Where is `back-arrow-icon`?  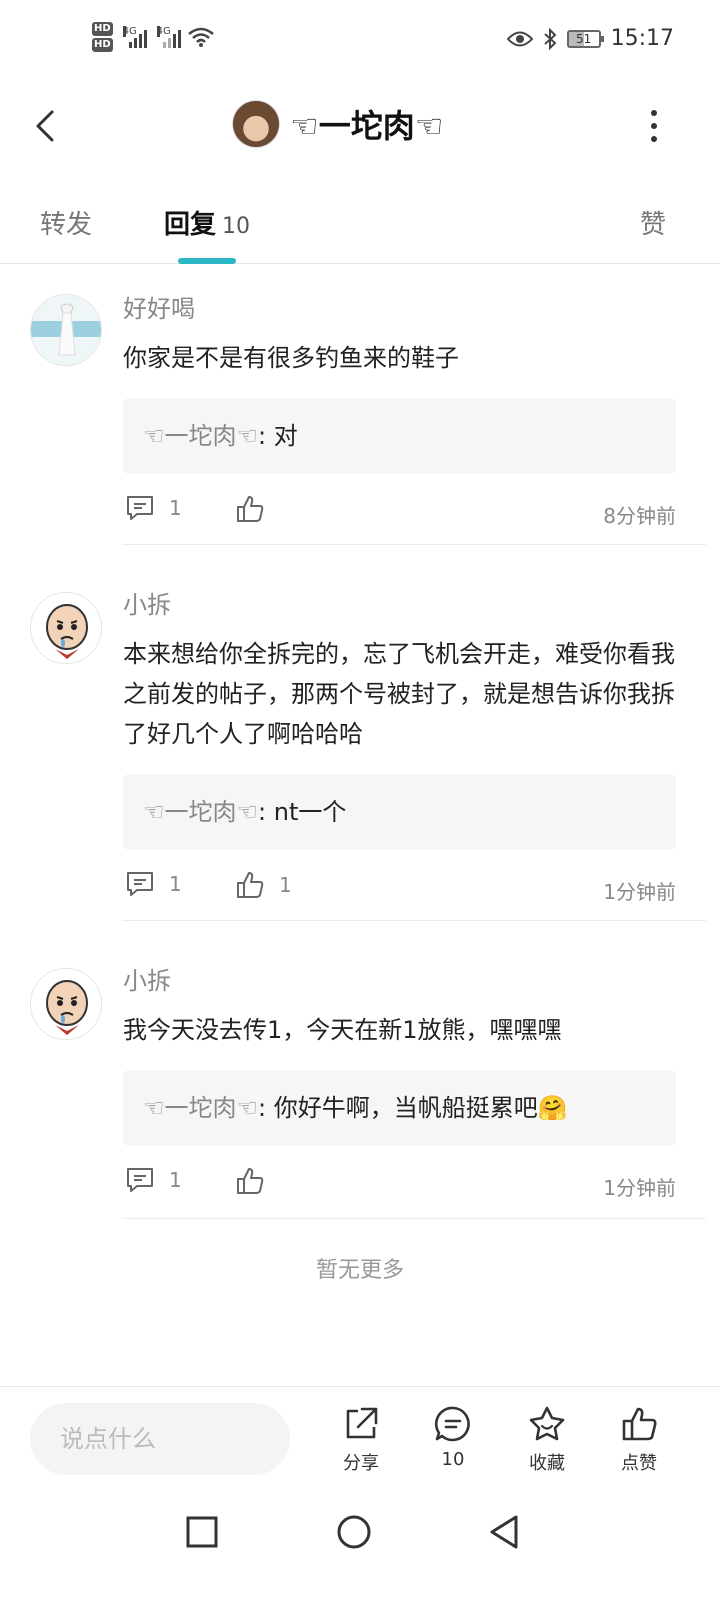 back-arrow-icon is located at coordinates (46, 126).